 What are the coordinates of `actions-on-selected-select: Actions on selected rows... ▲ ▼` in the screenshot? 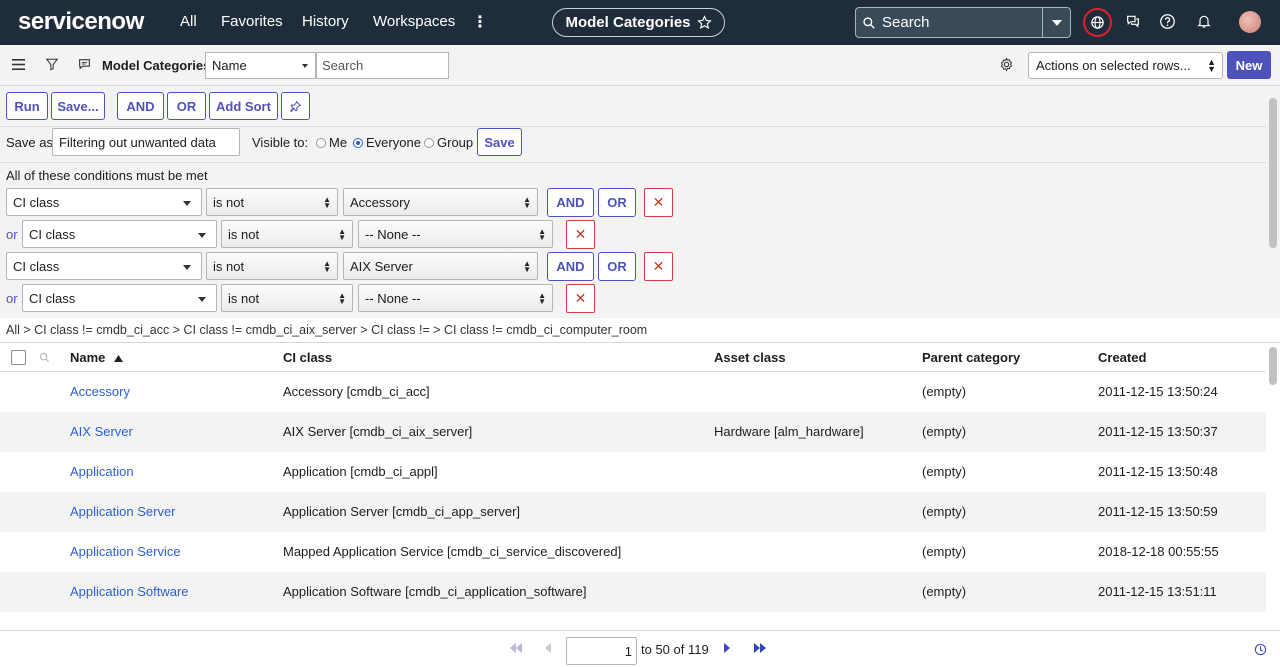 It's located at (1125, 65).